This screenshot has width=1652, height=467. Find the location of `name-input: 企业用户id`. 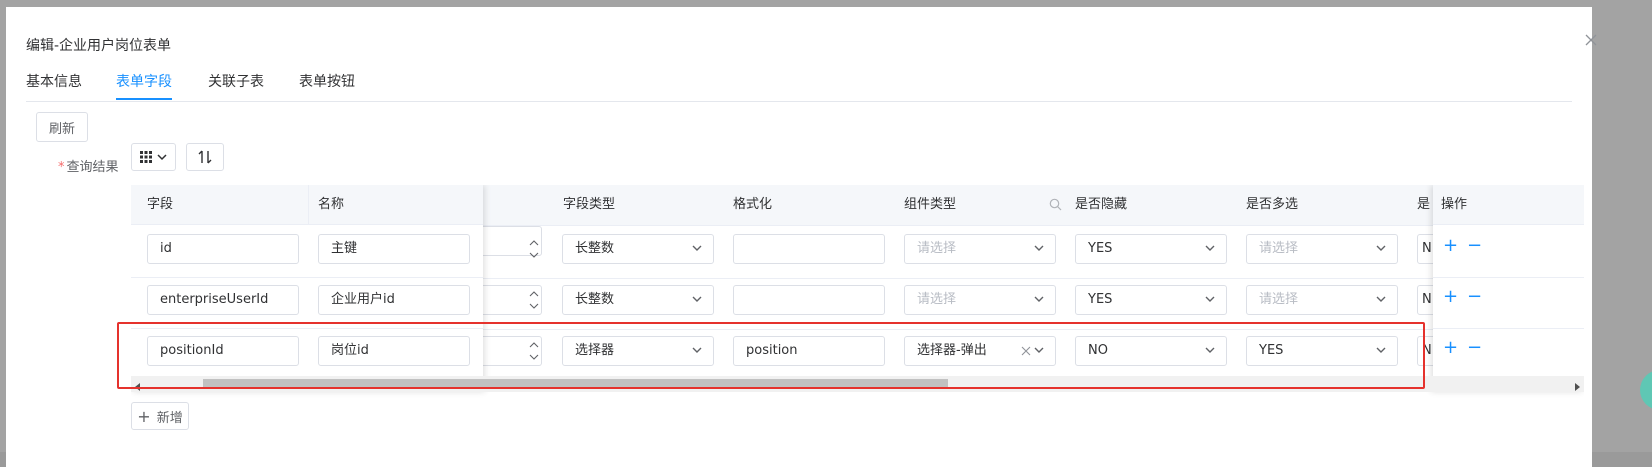

name-input: 企业用户id is located at coordinates (394, 300).